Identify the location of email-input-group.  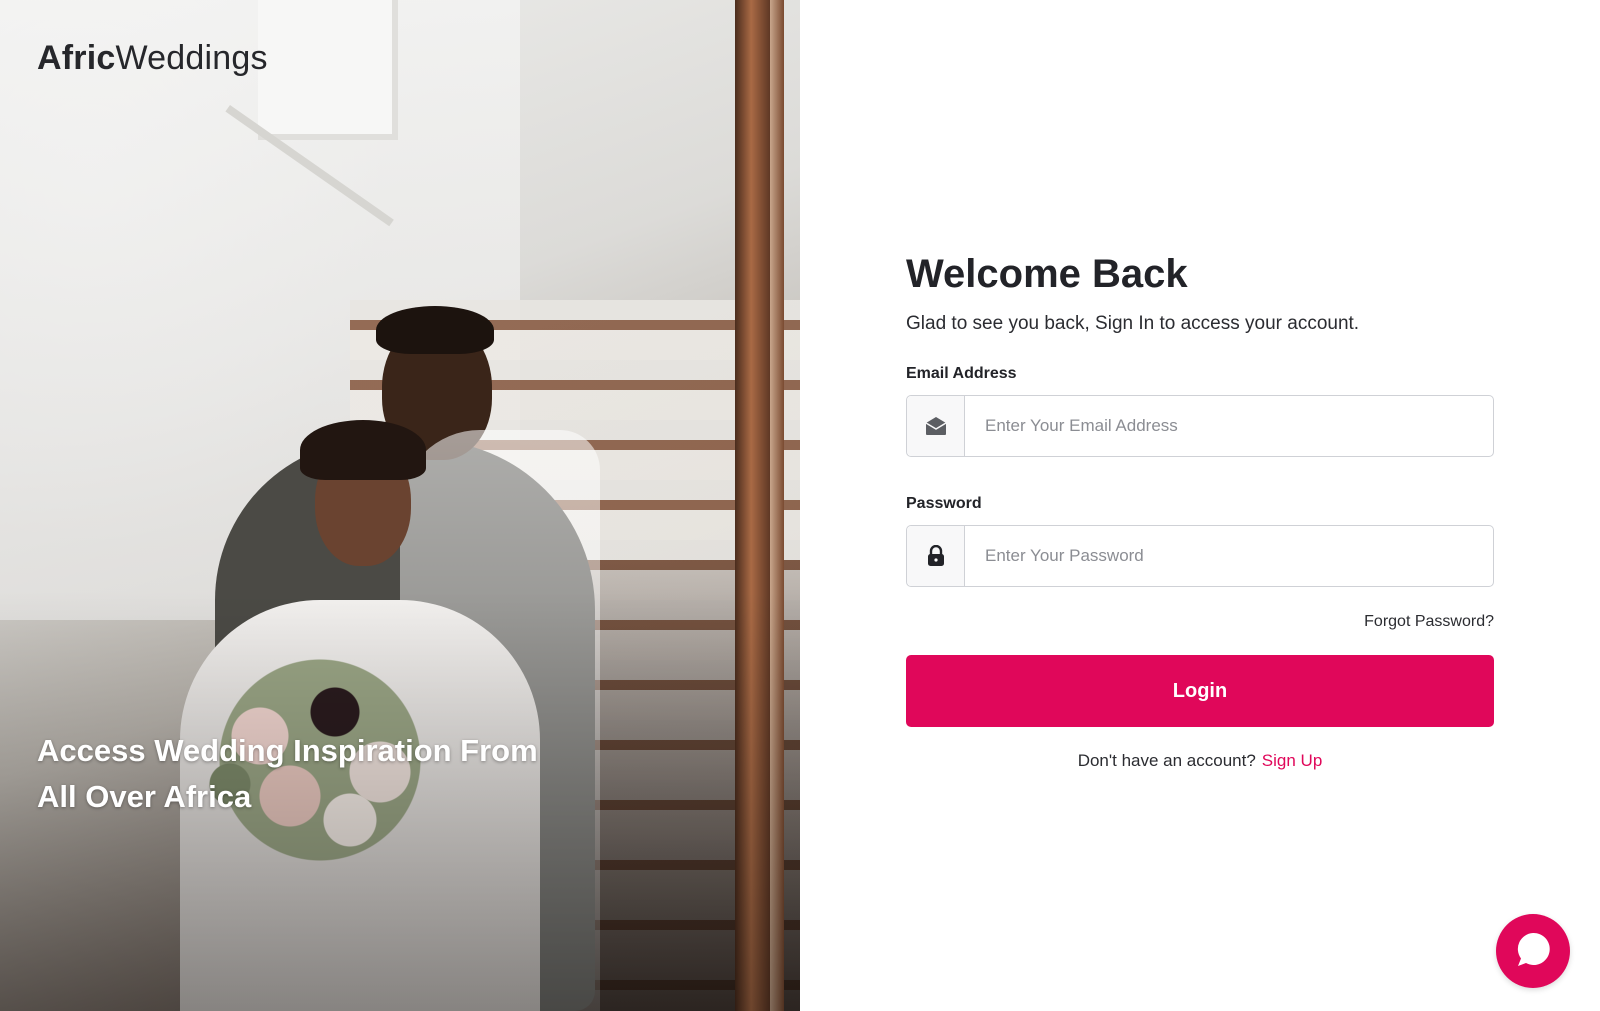
(1200, 426).